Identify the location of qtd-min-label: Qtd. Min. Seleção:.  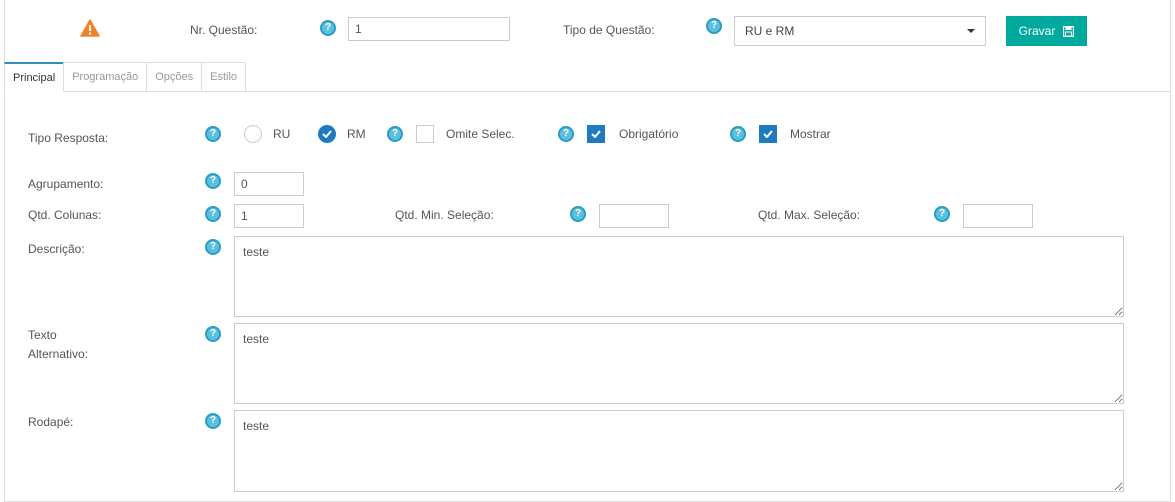
(444, 215).